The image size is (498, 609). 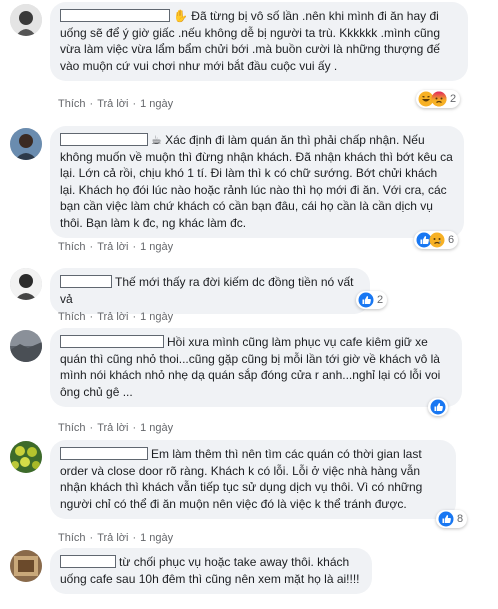 I want to click on reaction-summary: 6, so click(x=436, y=240).